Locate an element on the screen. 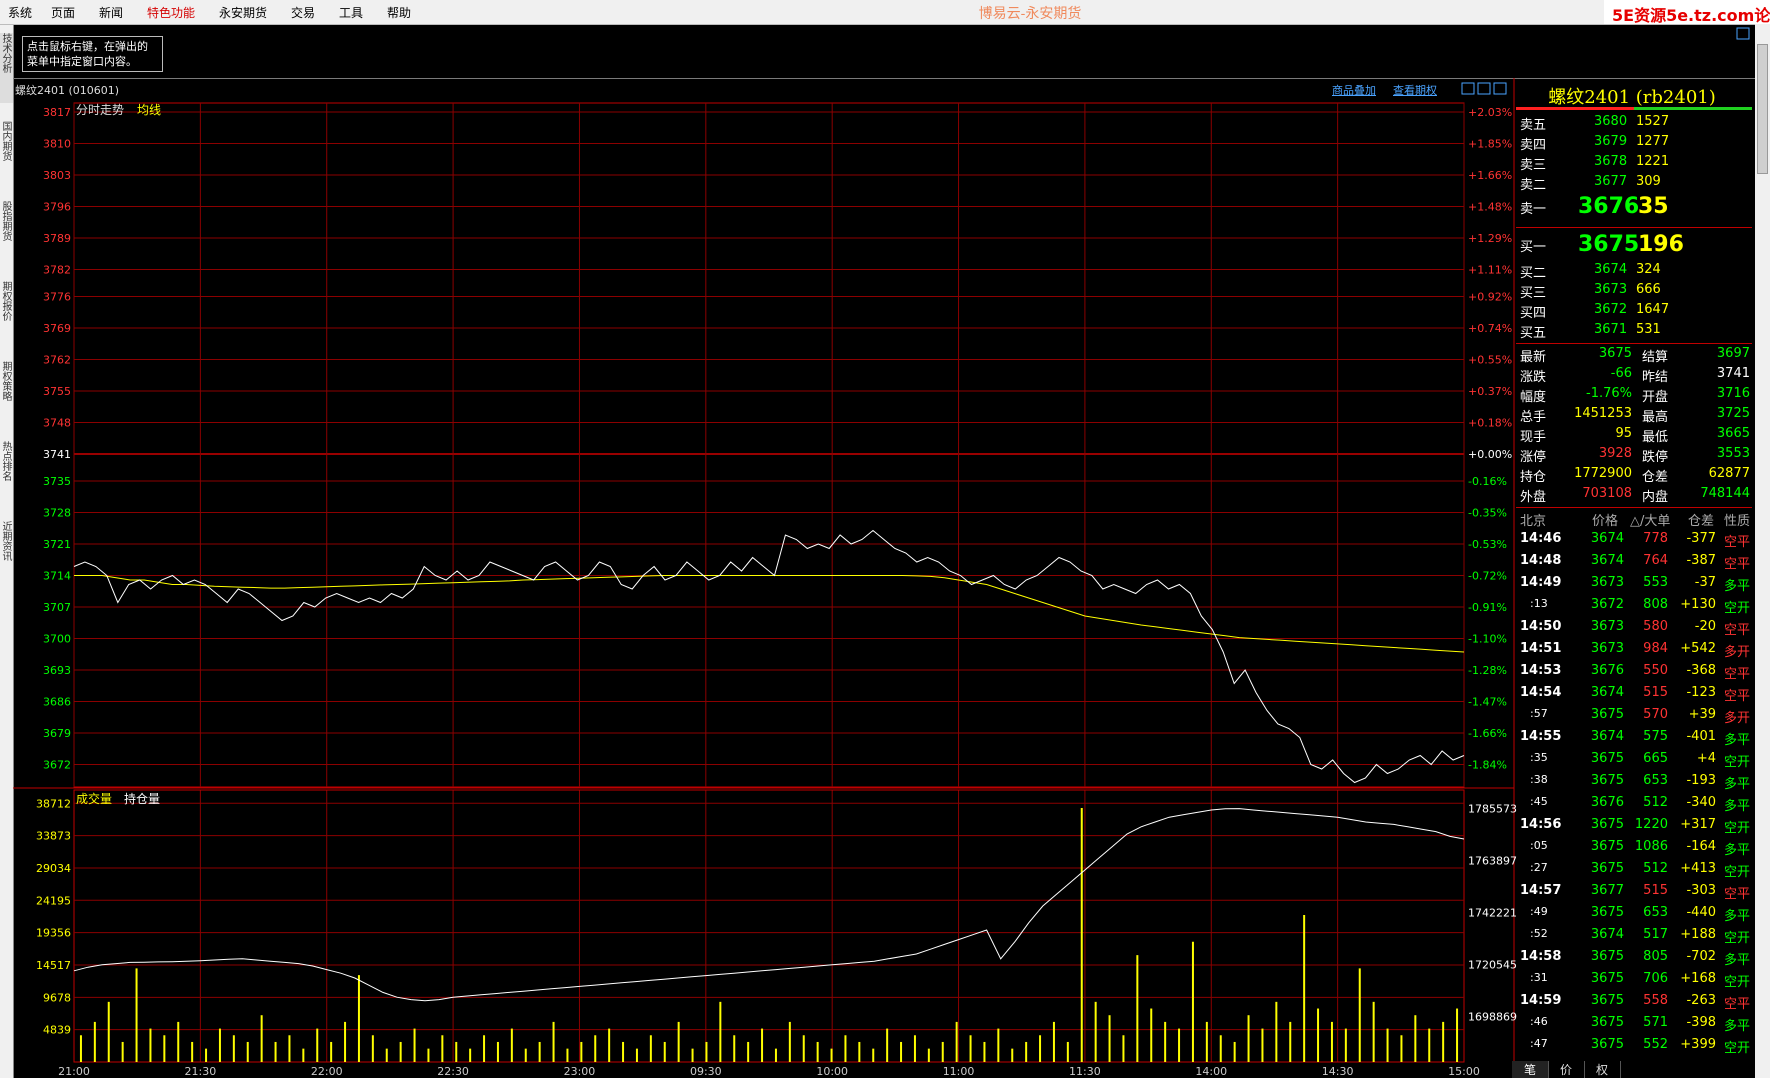 Image resolution: width=1770 pixels, height=1078 pixels. tick-time: 14:53 is located at coordinates (1541, 670).